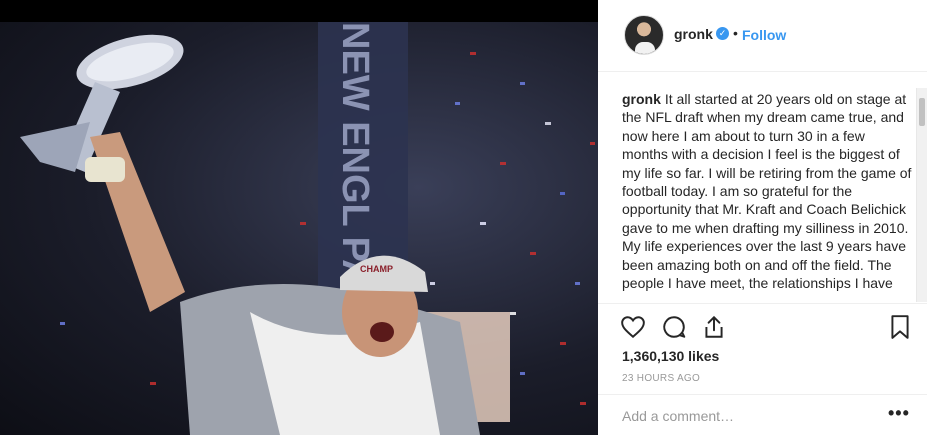  What do you see at coordinates (747, 416) in the screenshot?
I see `comment-input` at bounding box center [747, 416].